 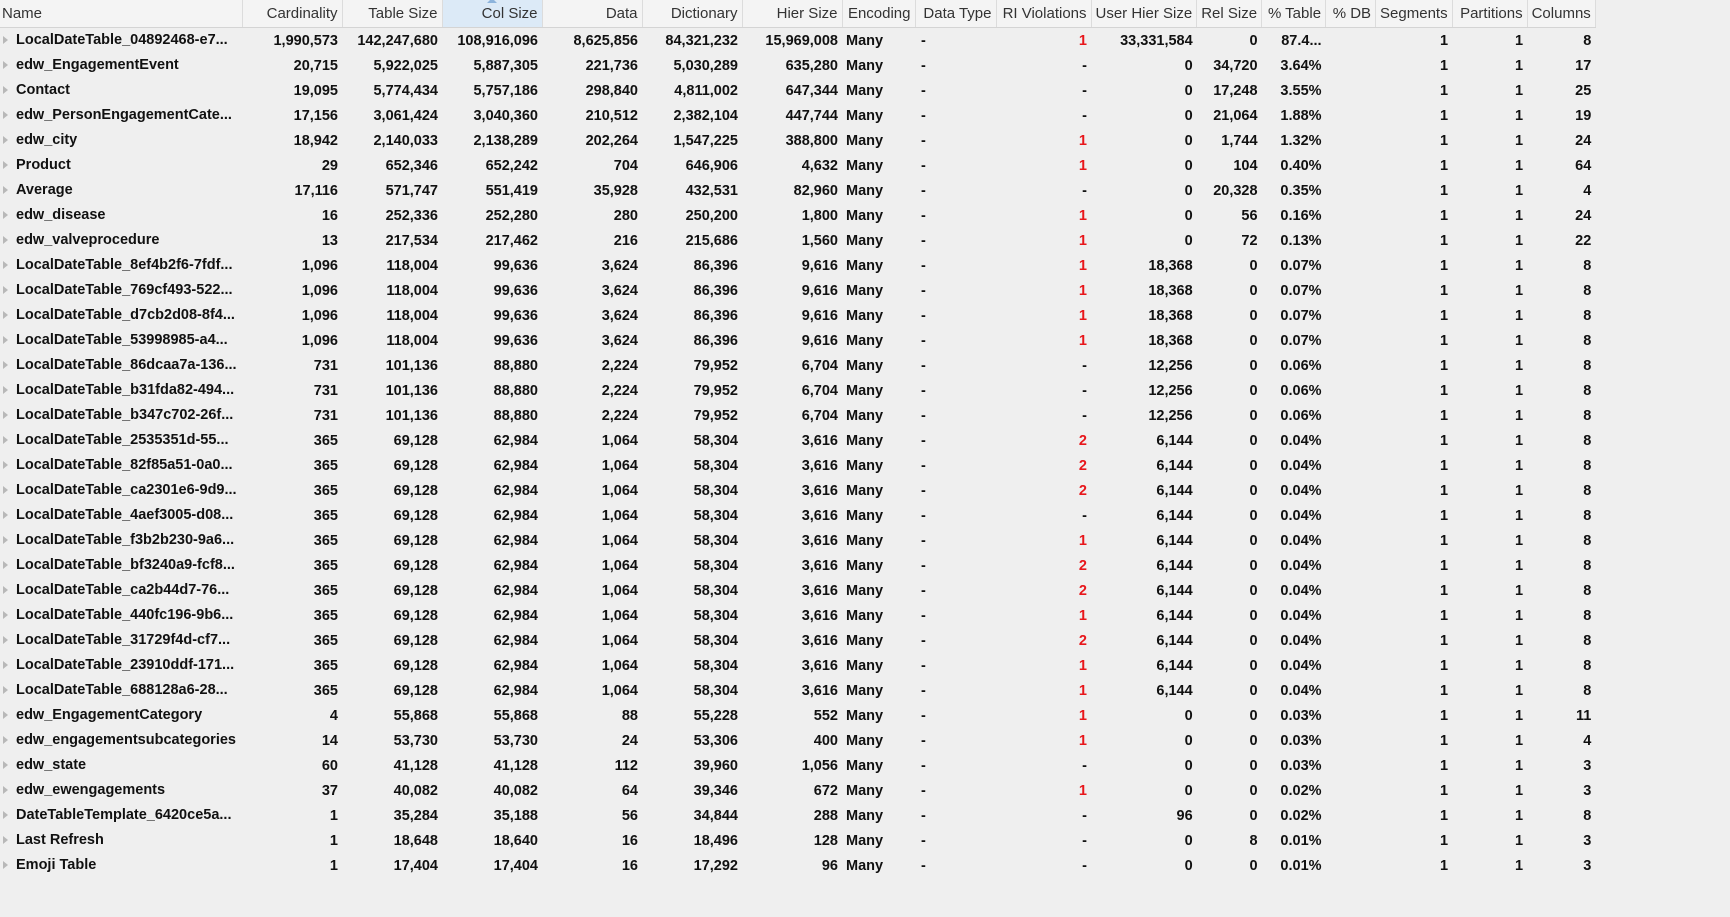 I want to click on column-header-hier-size: Hier Size, so click(x=792, y=14).